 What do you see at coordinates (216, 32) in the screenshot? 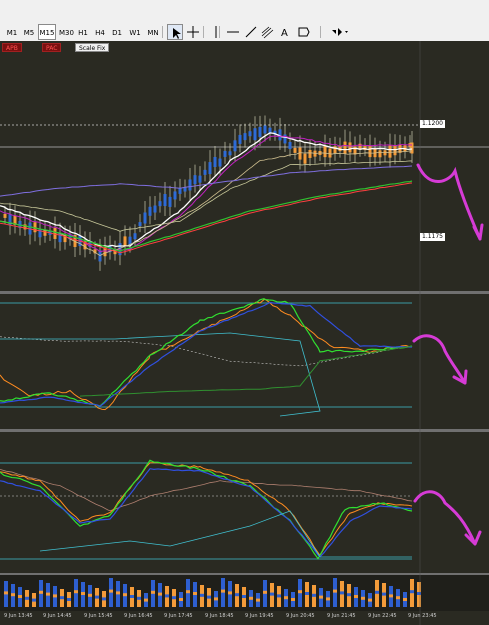
I see `vertical-line-icon` at bounding box center [216, 32].